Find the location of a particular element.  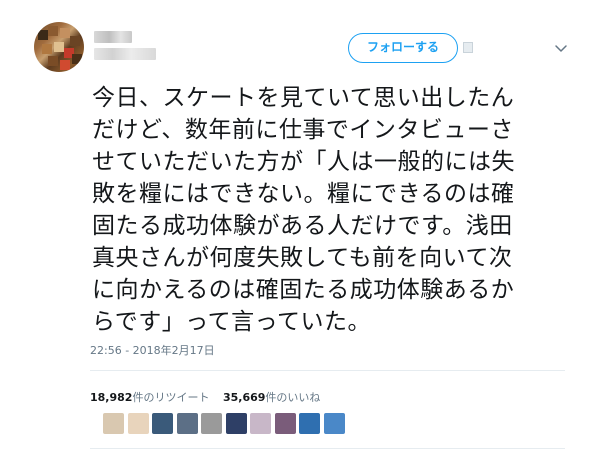

like-count-number: 35,669 is located at coordinates (244, 397).